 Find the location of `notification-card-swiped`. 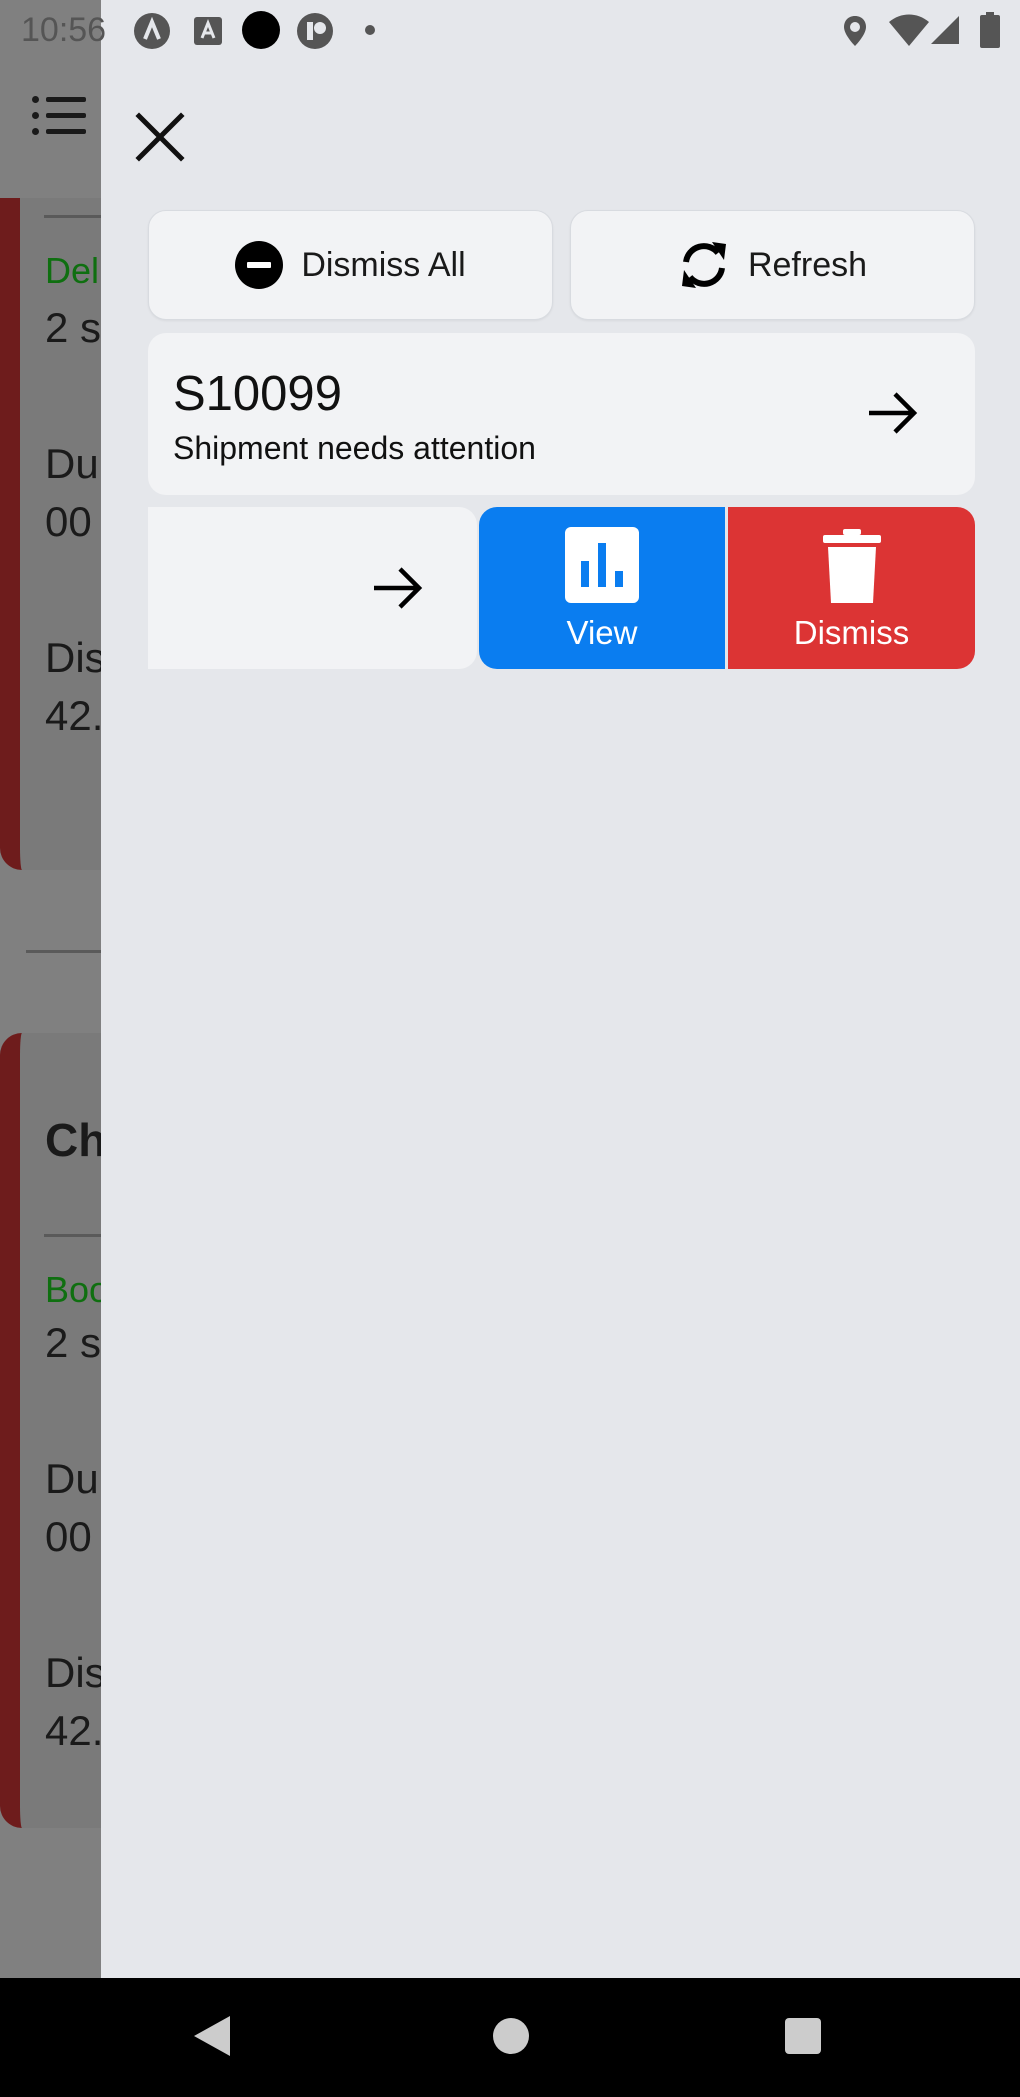

notification-card-swiped is located at coordinates (312, 588).